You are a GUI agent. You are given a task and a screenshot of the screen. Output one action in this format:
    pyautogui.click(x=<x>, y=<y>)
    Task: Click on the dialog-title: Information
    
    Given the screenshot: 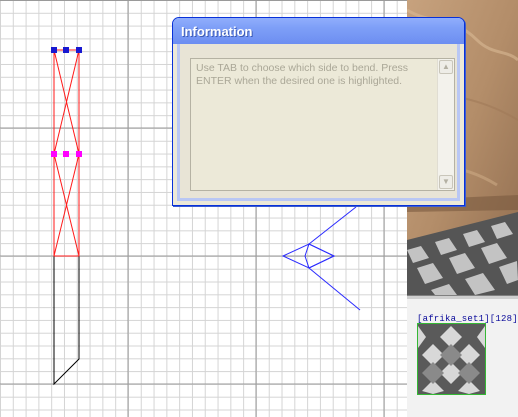 What is the action you would take?
    pyautogui.click(x=217, y=31)
    